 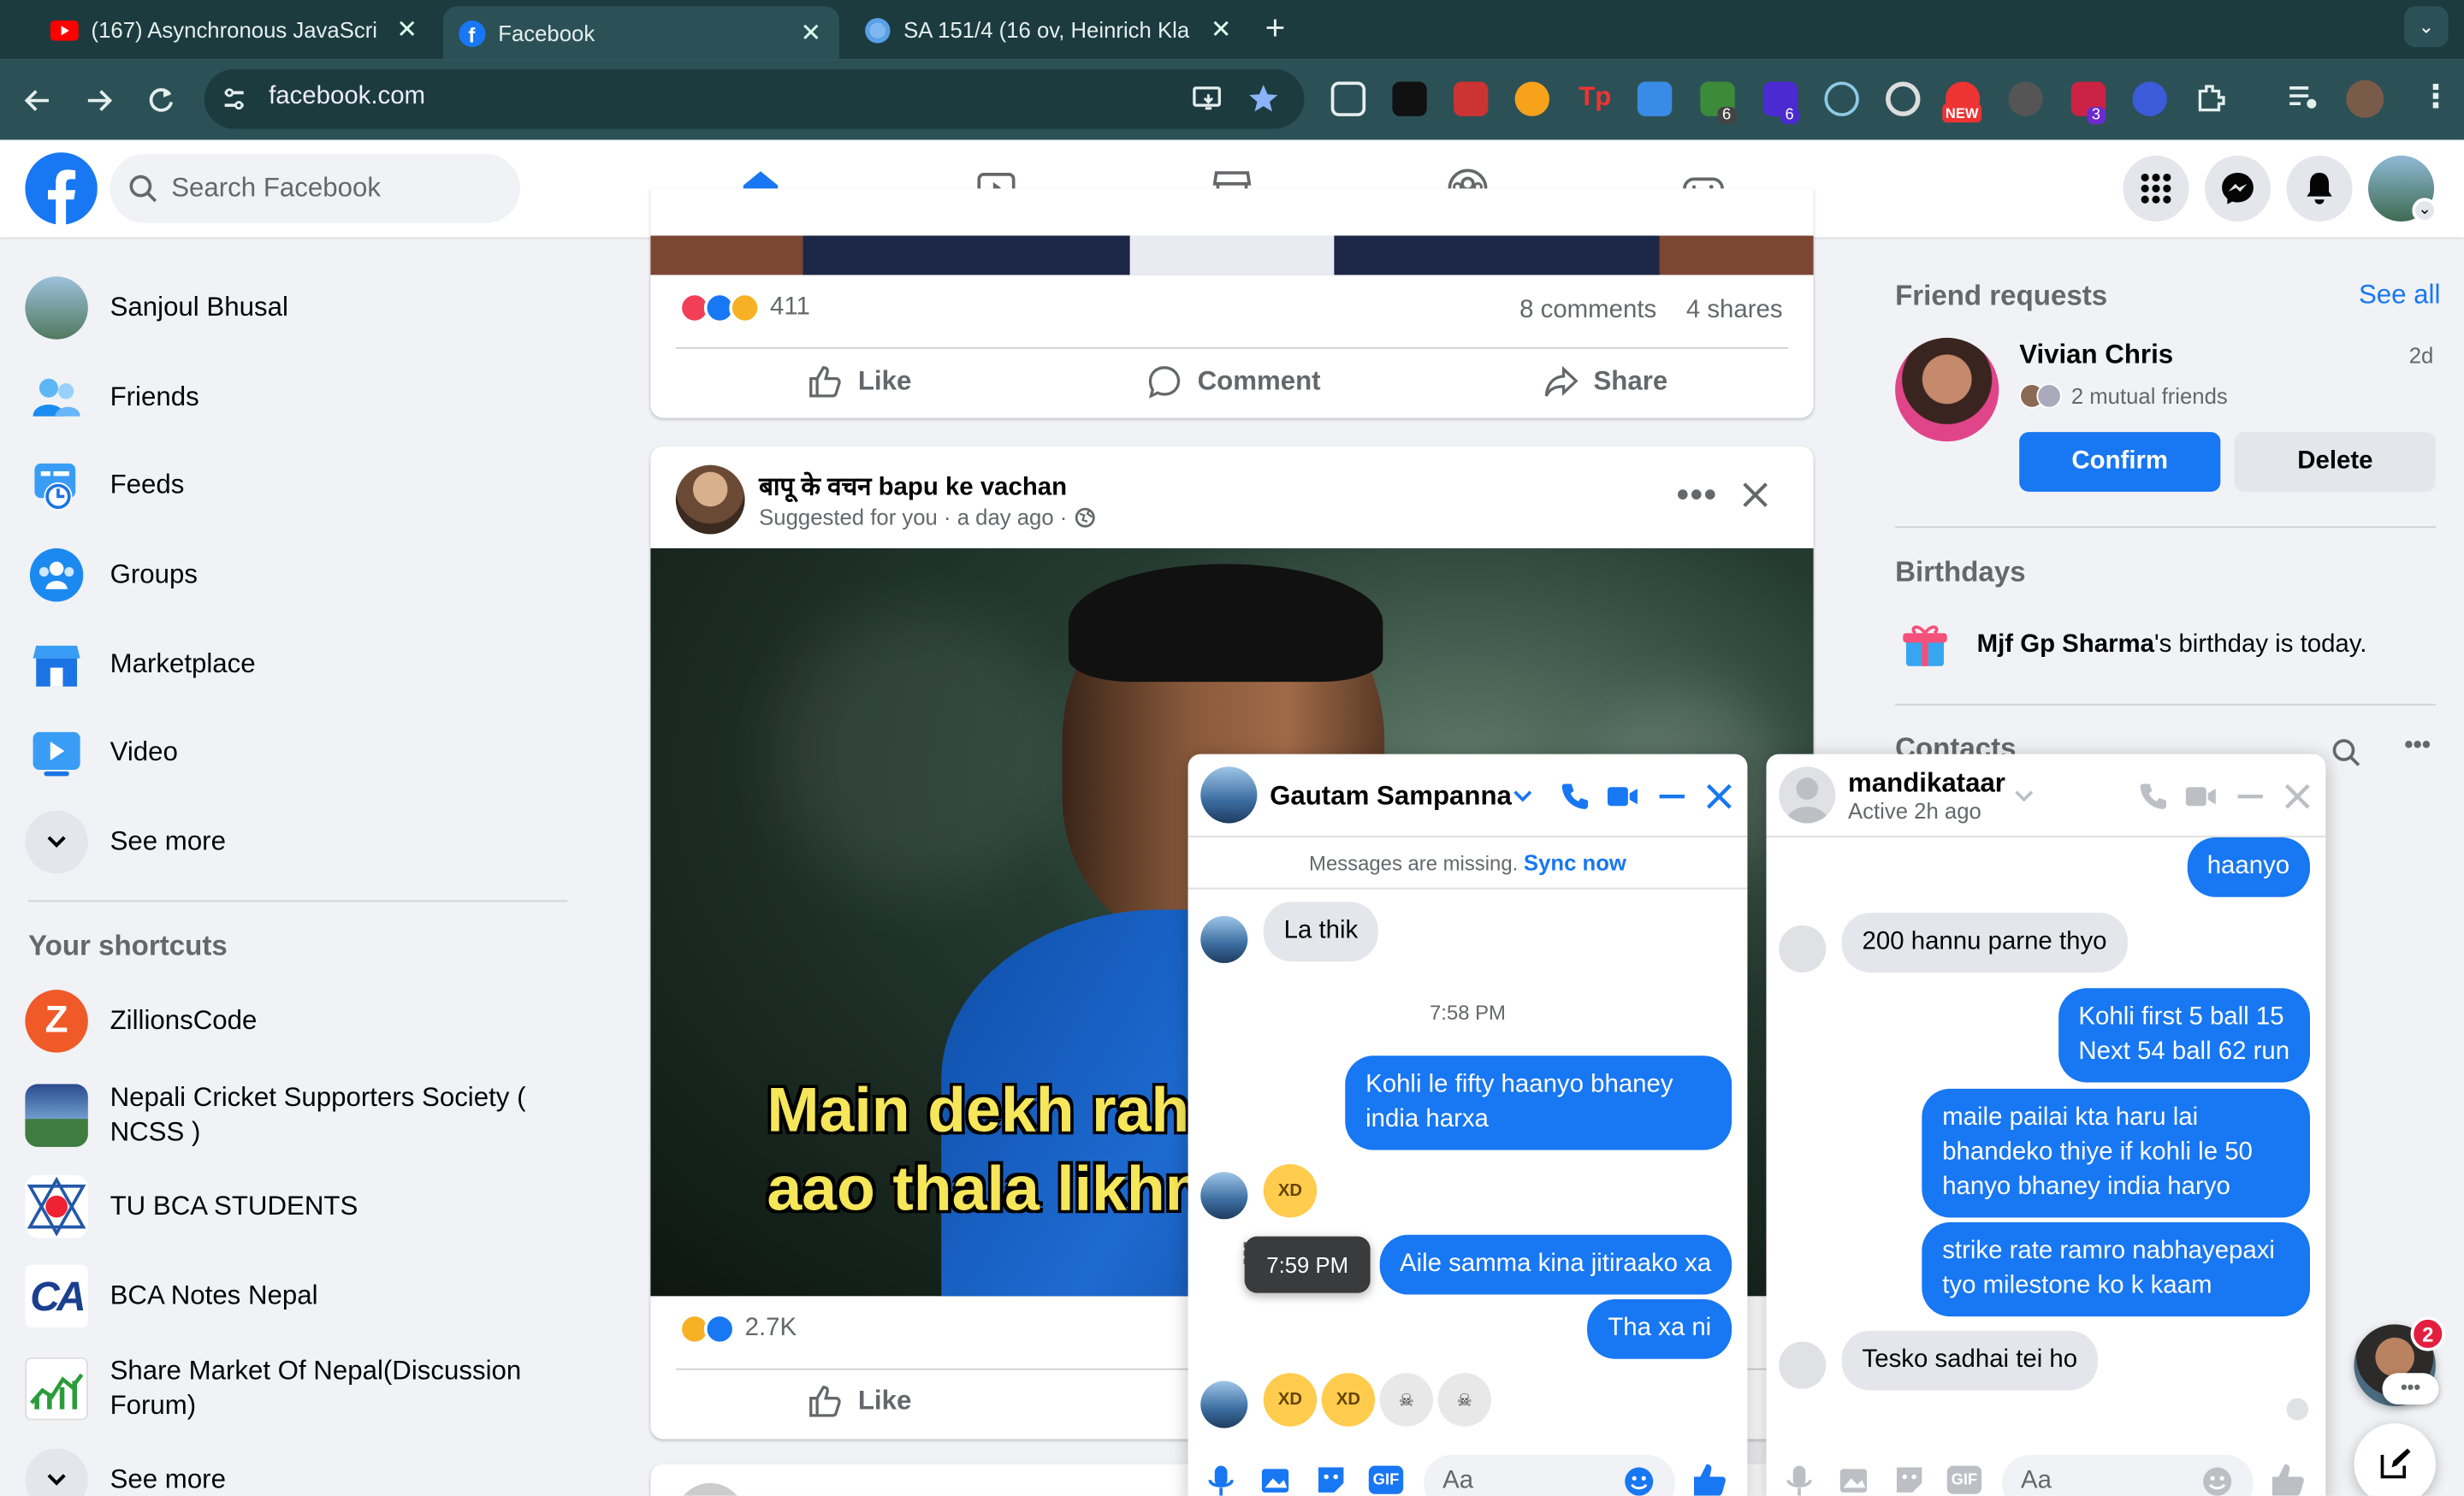 I want to click on sidebar-item-groups: Groups, so click(x=111, y=575).